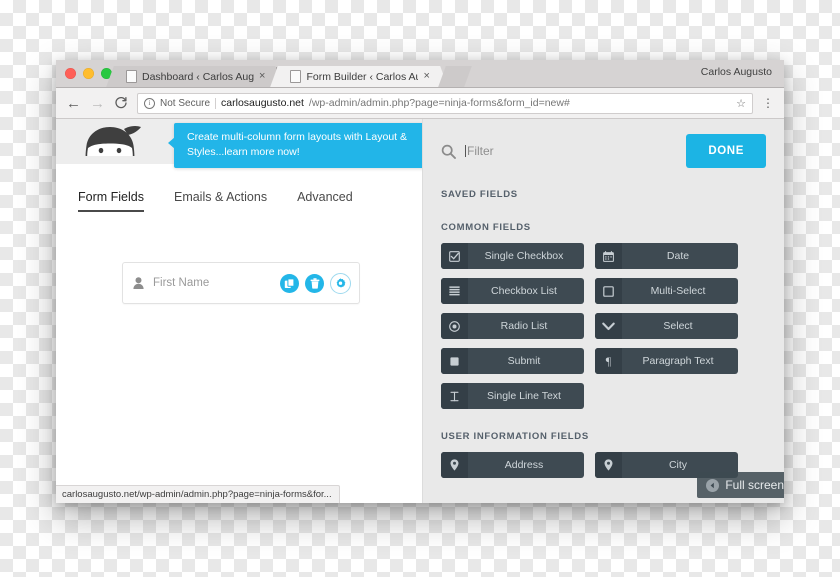 The width and height of the screenshot is (840, 577). Describe the element at coordinates (454, 396) in the screenshot. I see `text-cursor-icon` at that location.